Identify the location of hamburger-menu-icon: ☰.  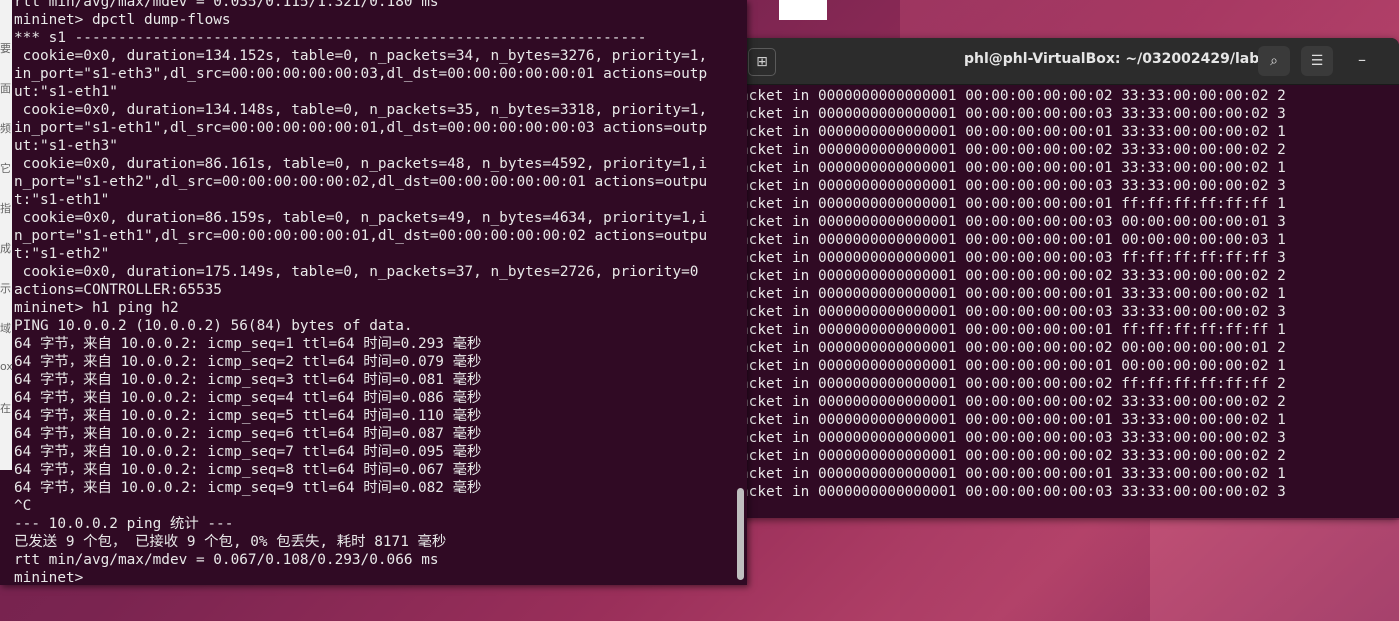
(1317, 61).